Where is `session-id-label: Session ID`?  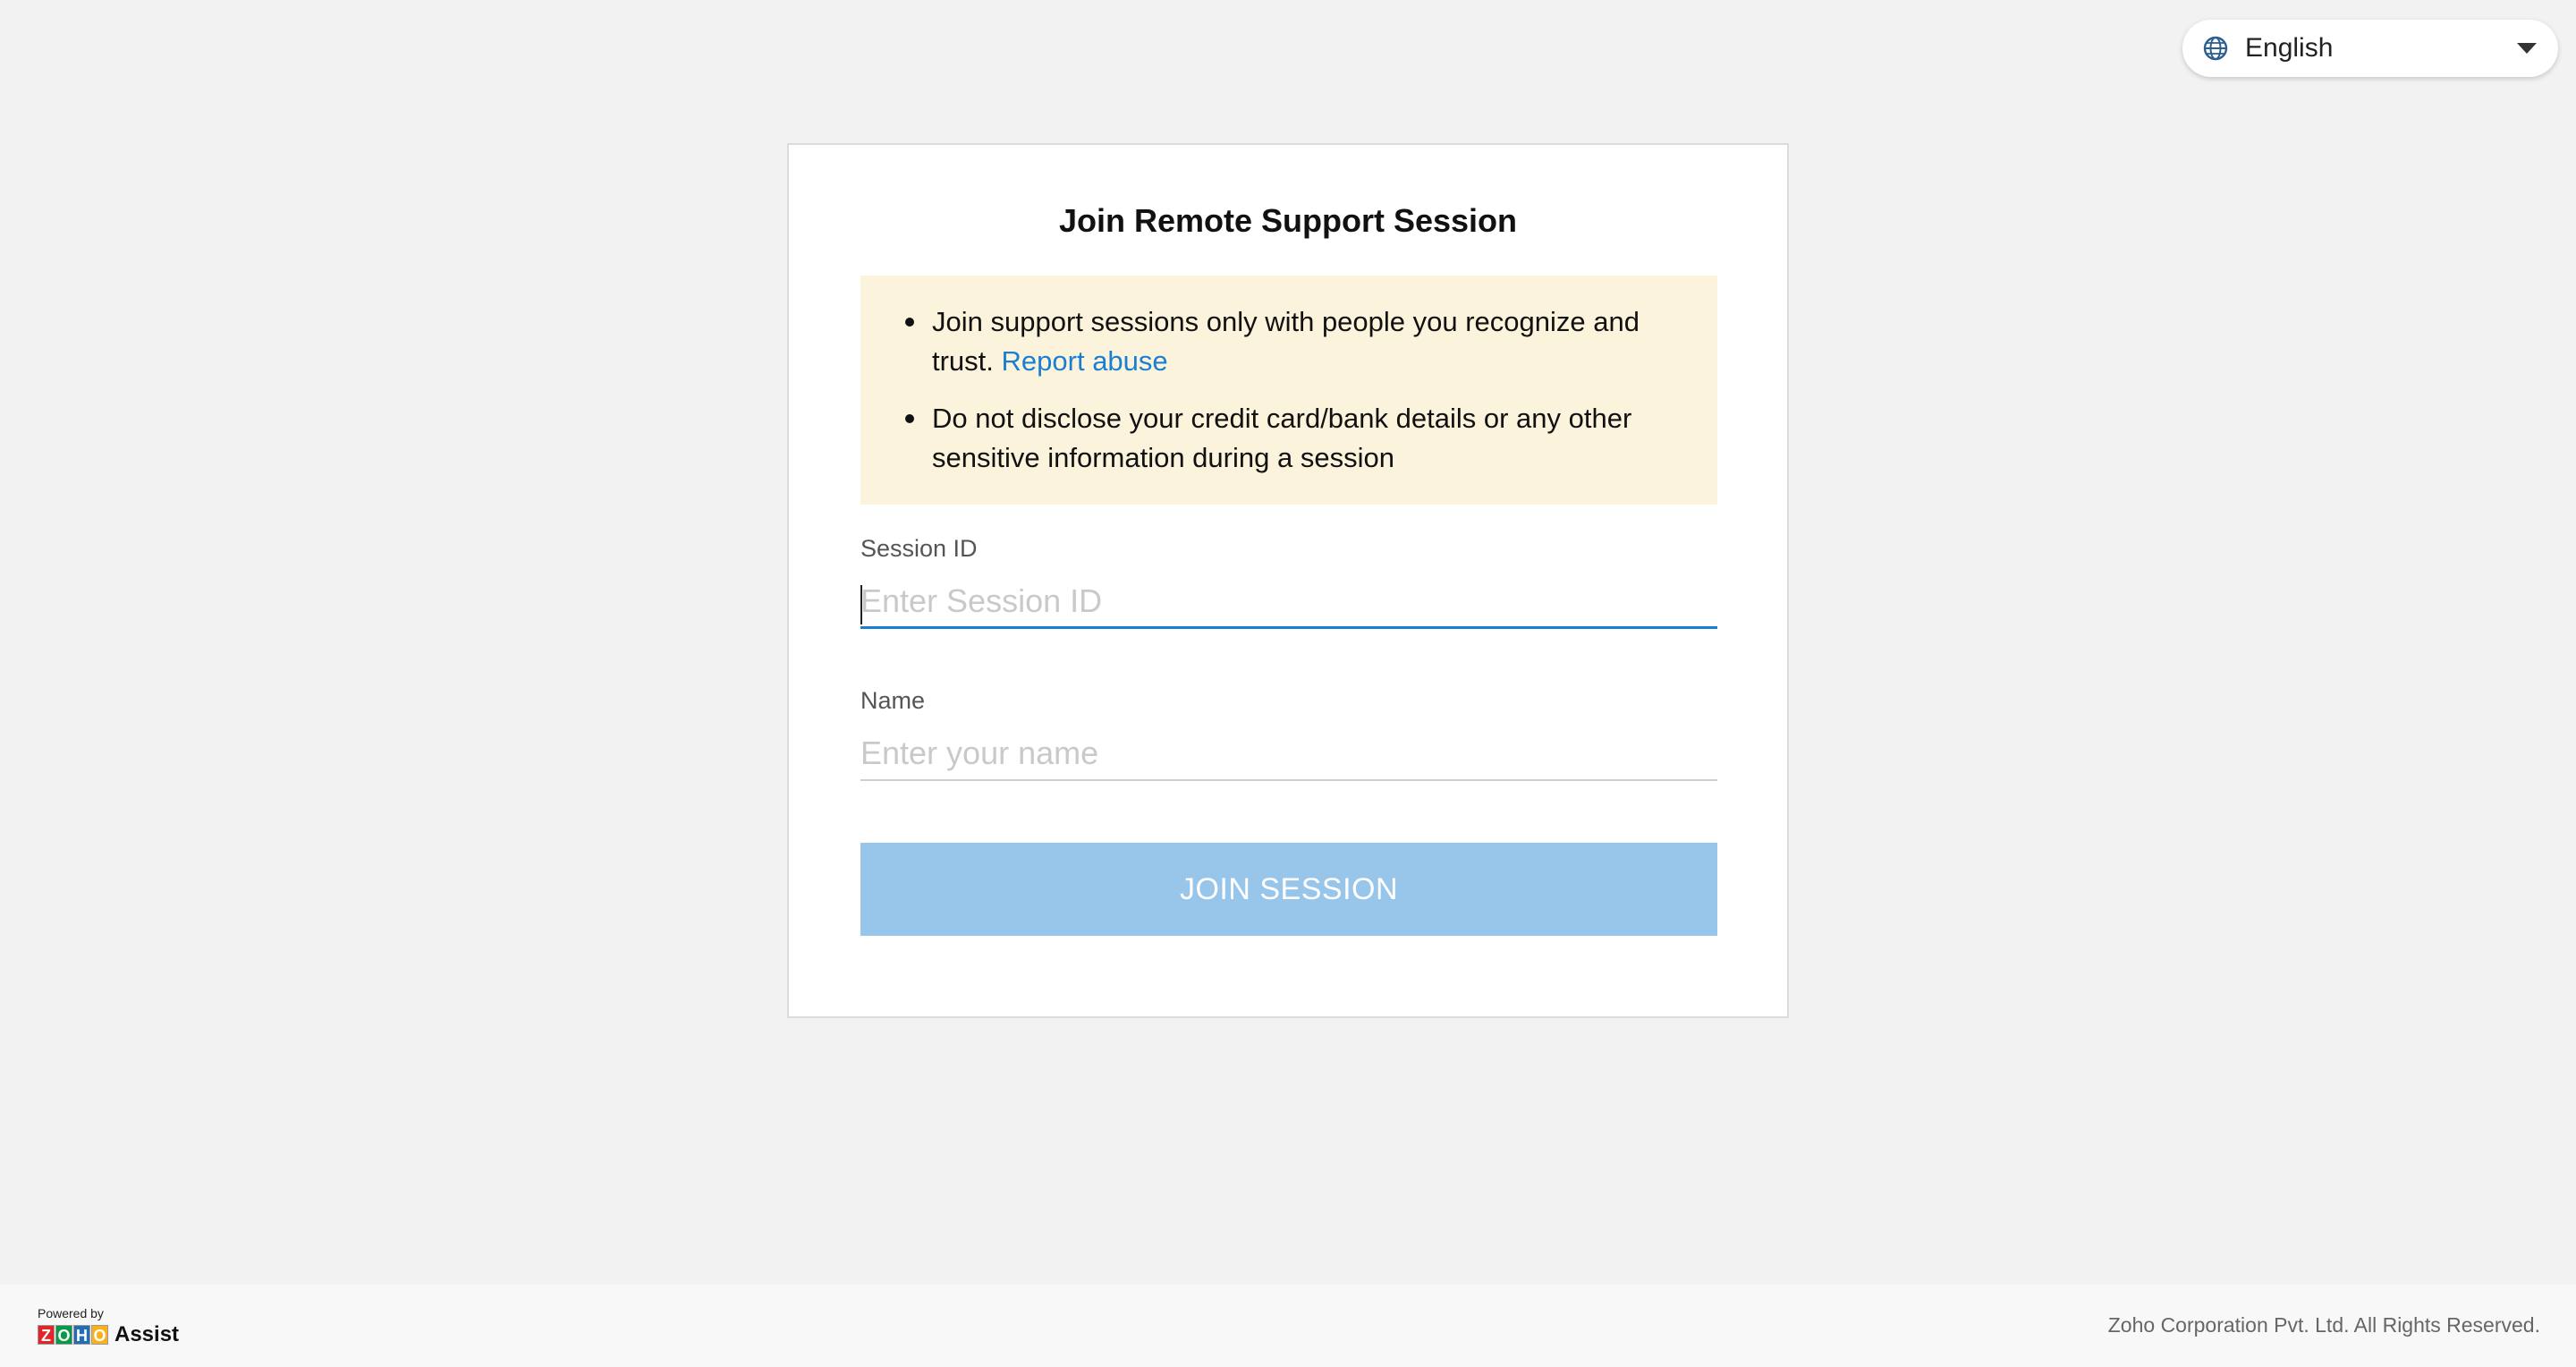
session-id-label: Session ID is located at coordinates (919, 548).